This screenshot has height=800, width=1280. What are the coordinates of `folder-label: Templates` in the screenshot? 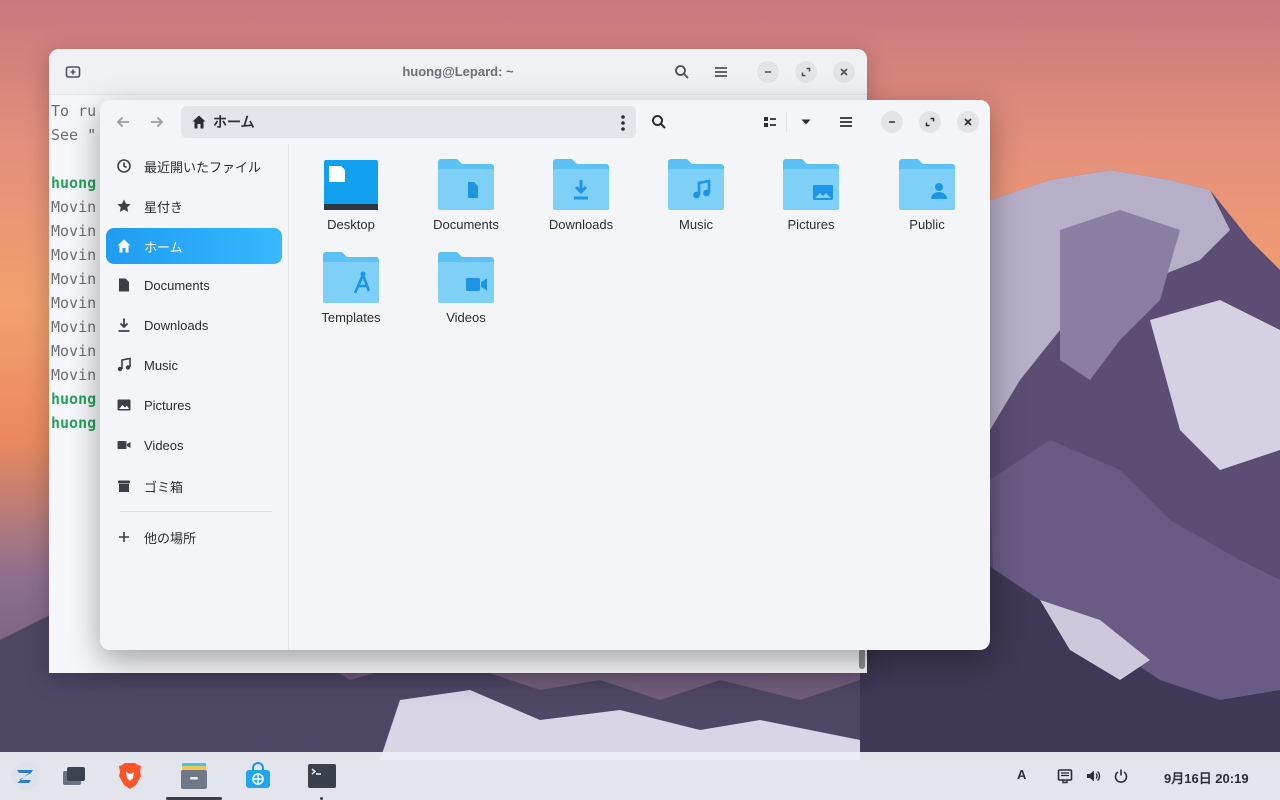 It's located at (351, 317).